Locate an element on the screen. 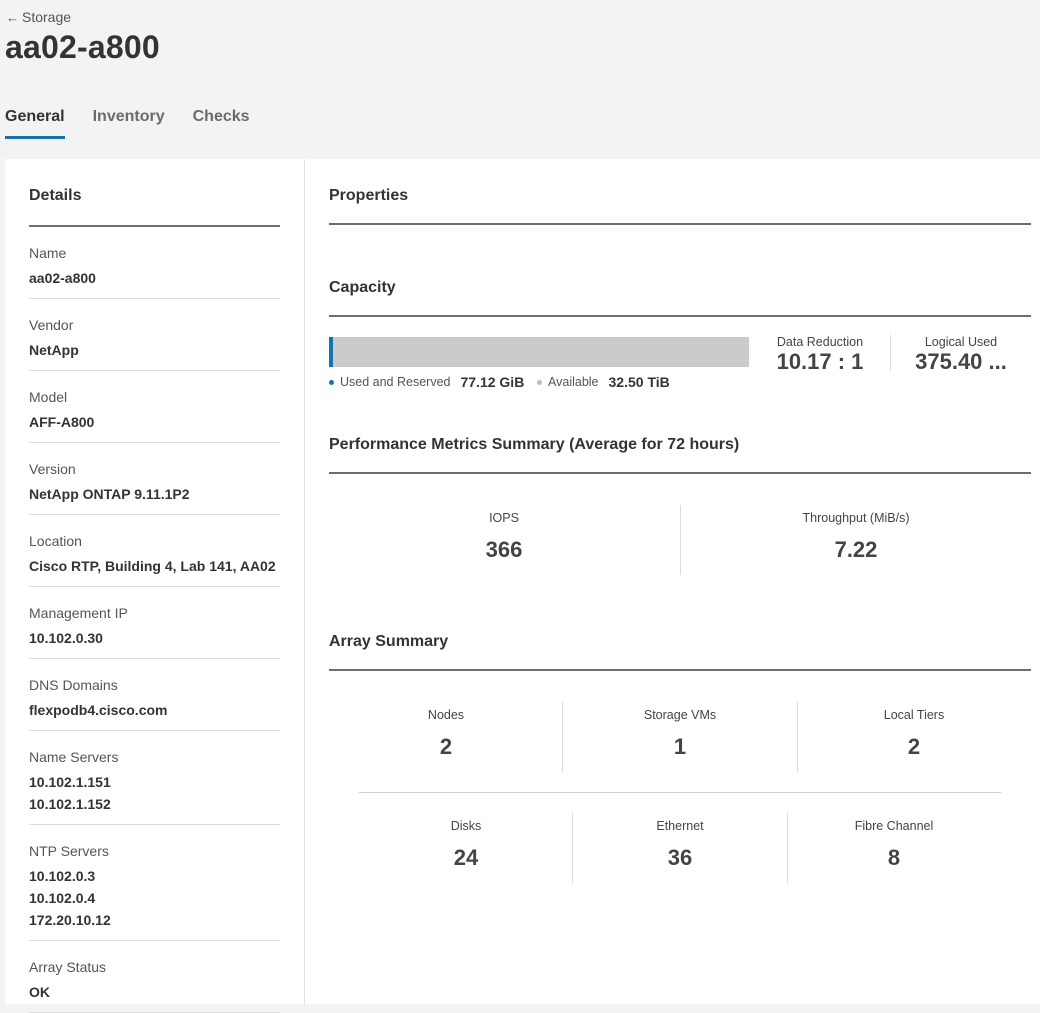 The width and height of the screenshot is (1040, 1013). detail-vendor: Vendor NetApp is located at coordinates (154, 335).